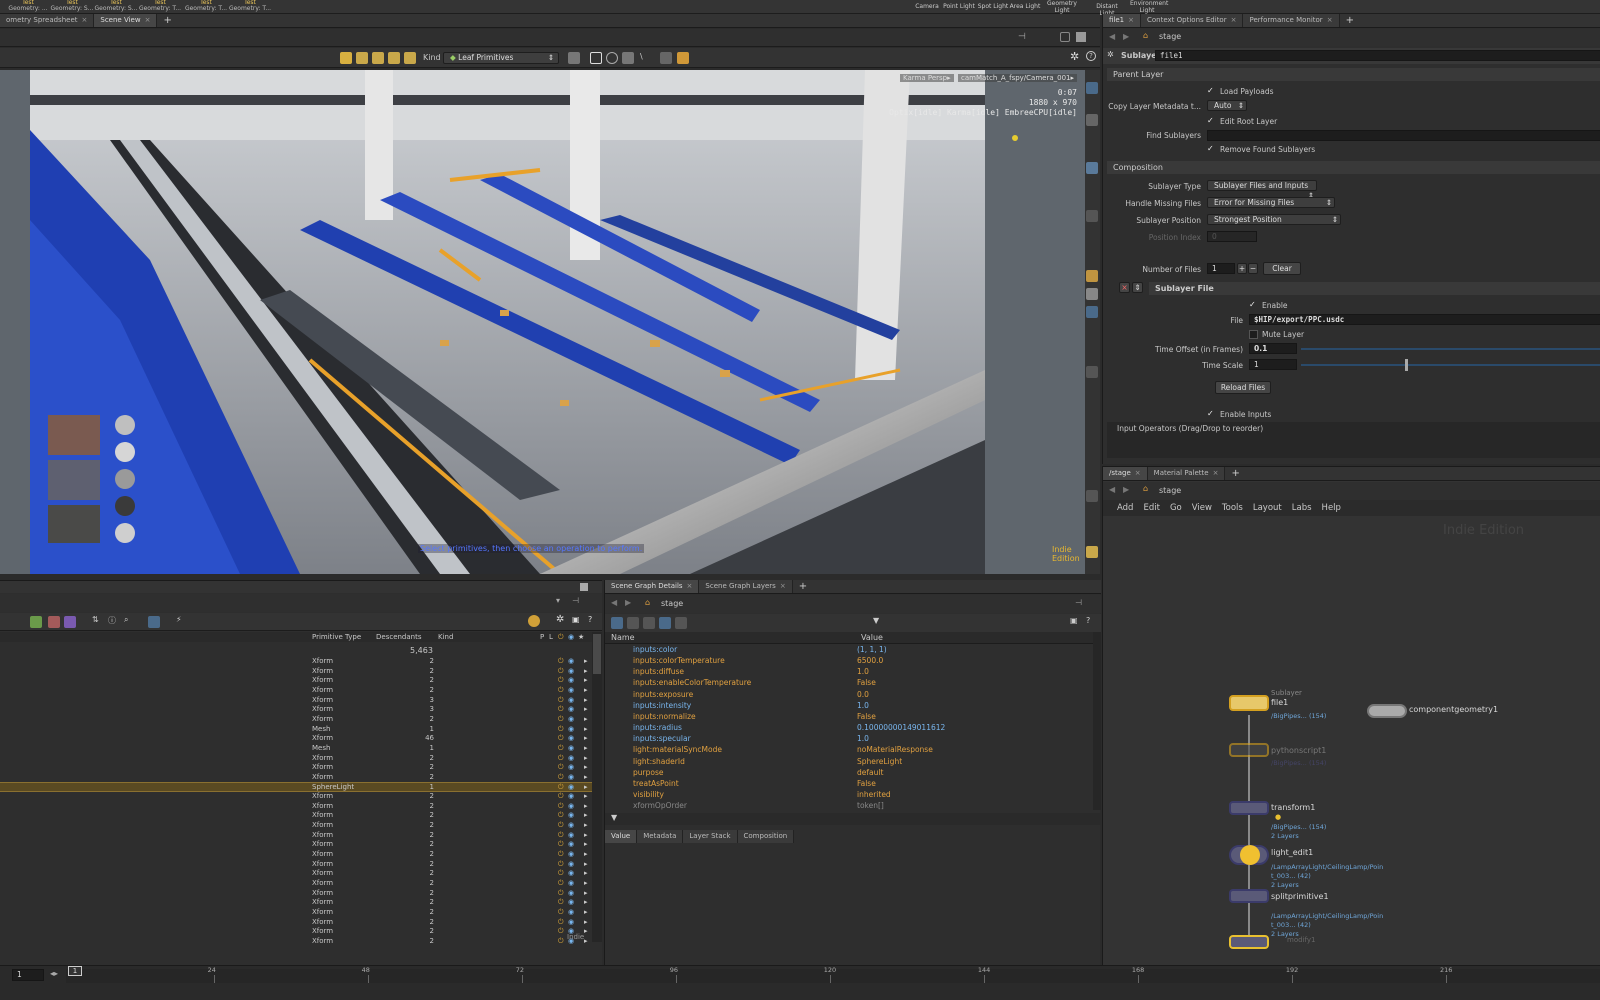 This screenshot has width=1600, height=1000. I want to click on area-light-tool: Area Light, so click(1025, 6).